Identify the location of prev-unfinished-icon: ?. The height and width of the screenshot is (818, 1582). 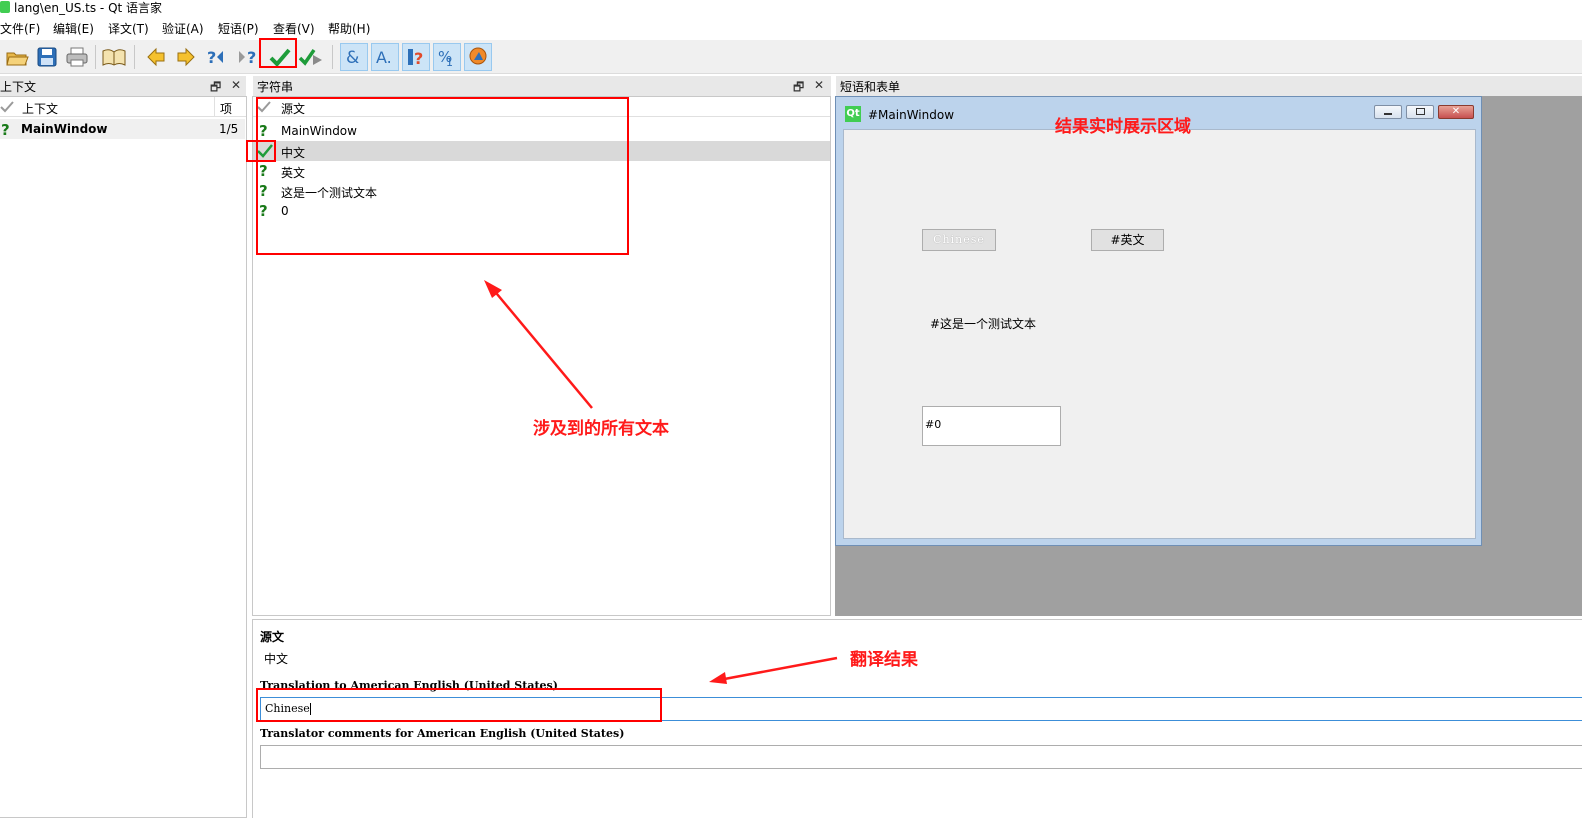
(217, 57).